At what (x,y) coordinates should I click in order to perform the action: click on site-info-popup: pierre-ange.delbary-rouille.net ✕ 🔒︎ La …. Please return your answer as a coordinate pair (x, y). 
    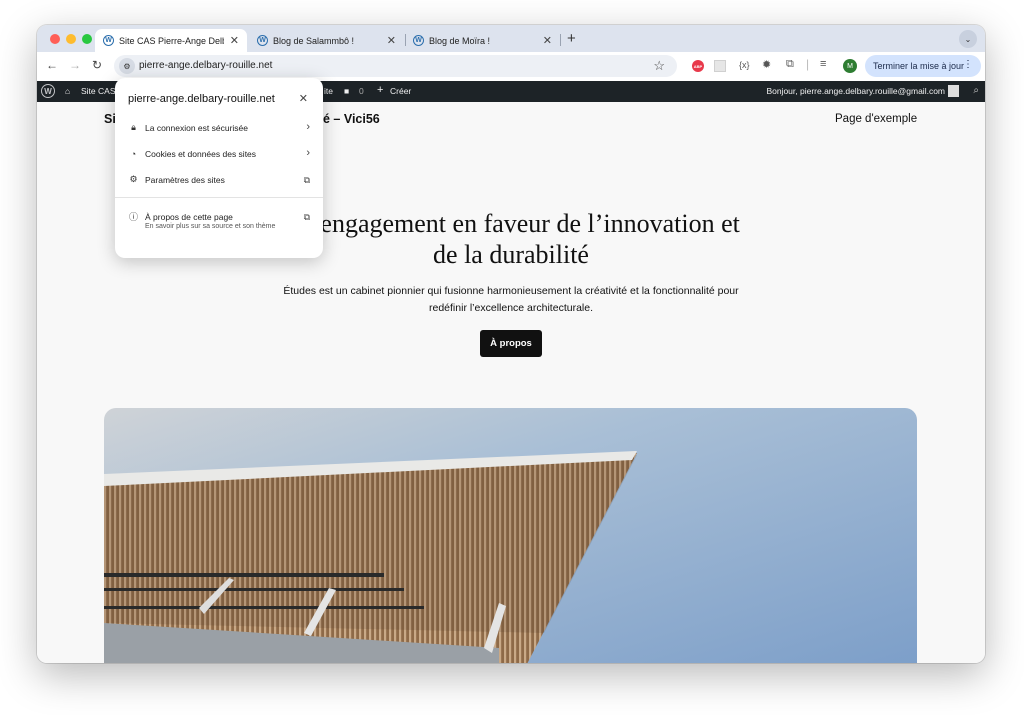
    Looking at the image, I should click on (219, 168).